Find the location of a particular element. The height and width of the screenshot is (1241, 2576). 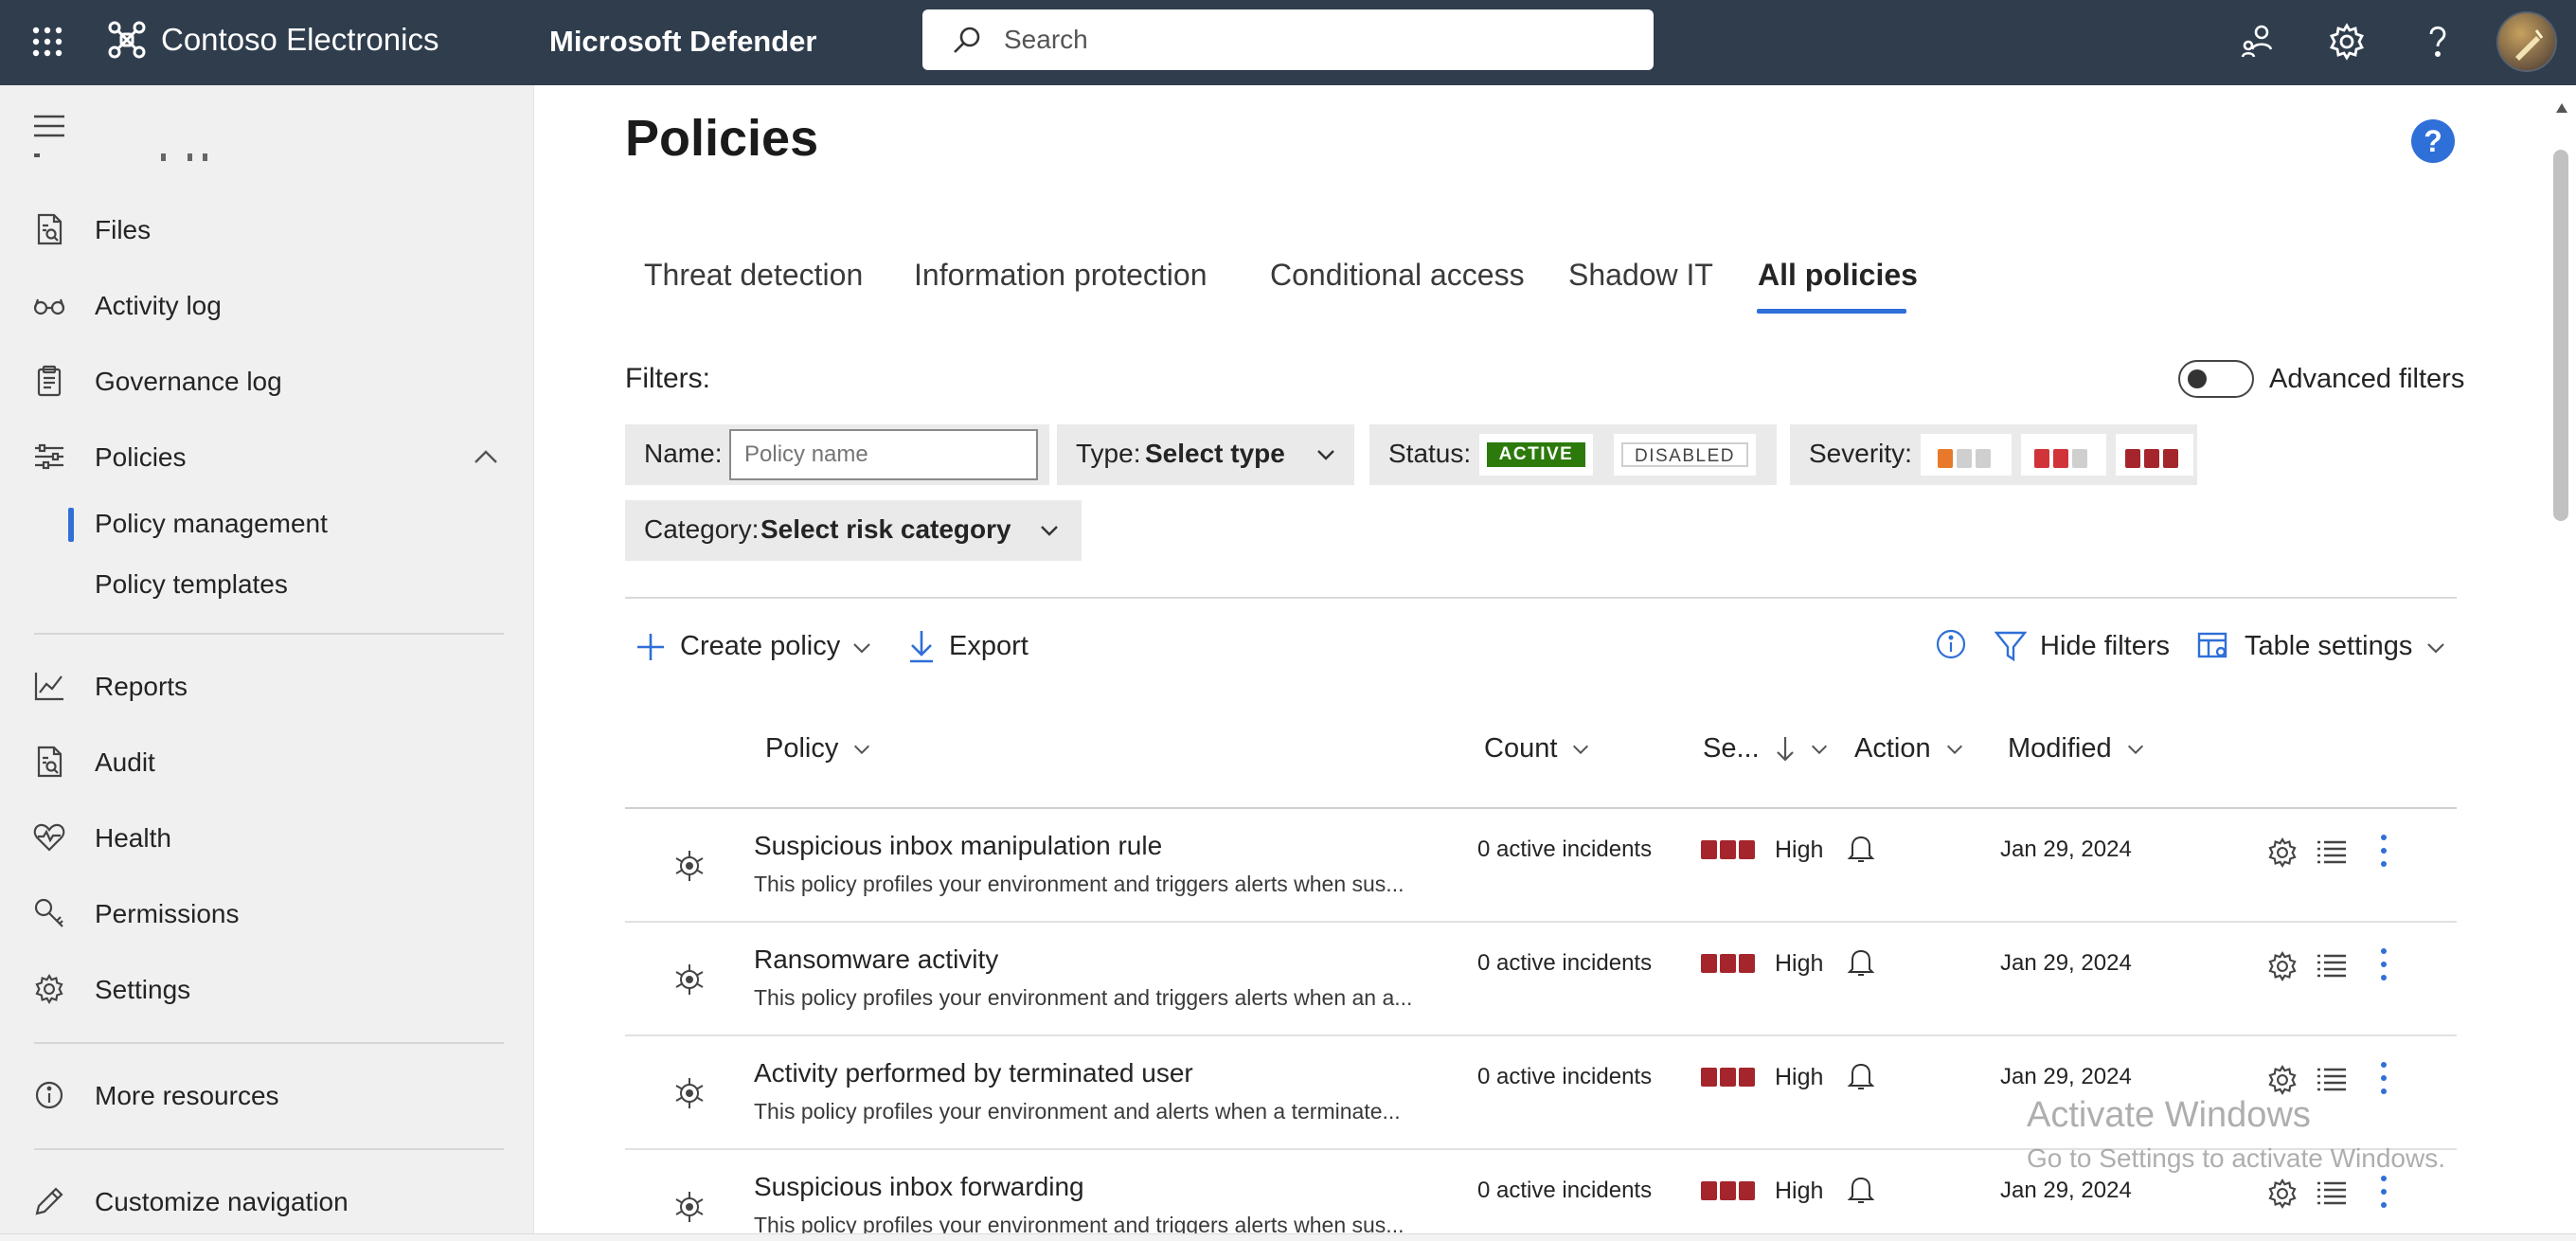

column-header-modified: Modified is located at coordinates (2077, 748).